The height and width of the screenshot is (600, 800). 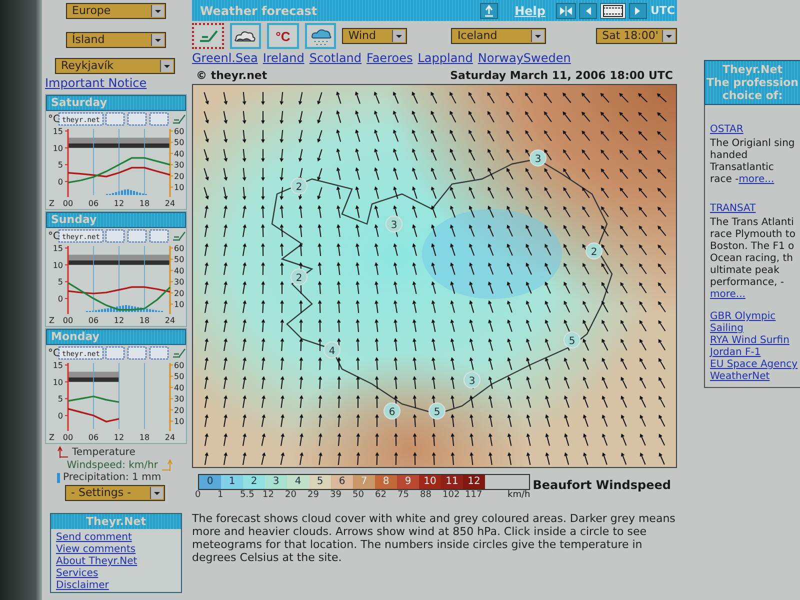 I want to click on forecast-timestamp: Saturday March 11, 2006 18:00 UTC, so click(x=561, y=75).